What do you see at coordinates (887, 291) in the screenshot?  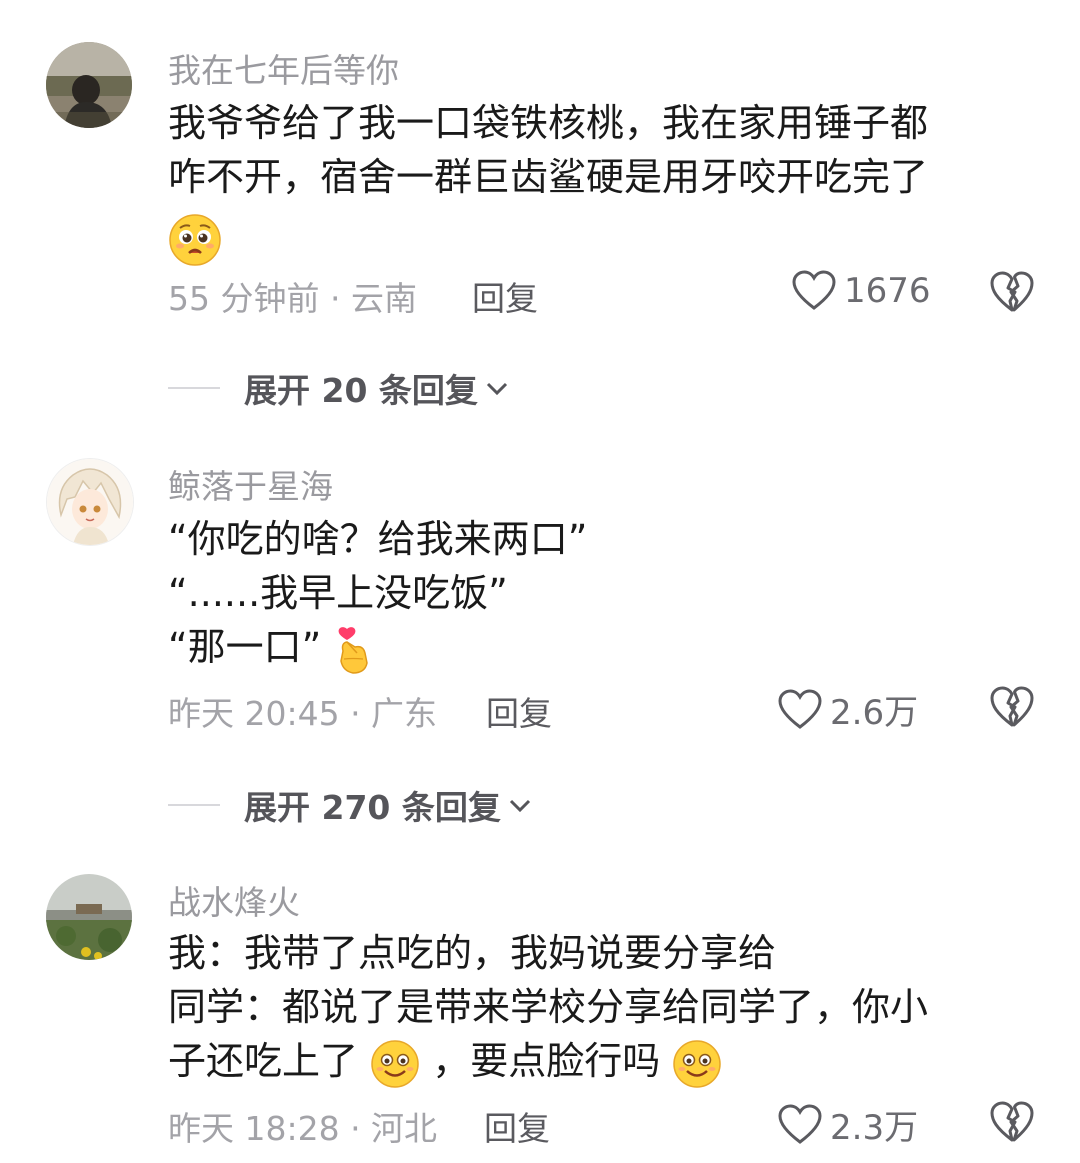 I see `like-count: 1676` at bounding box center [887, 291].